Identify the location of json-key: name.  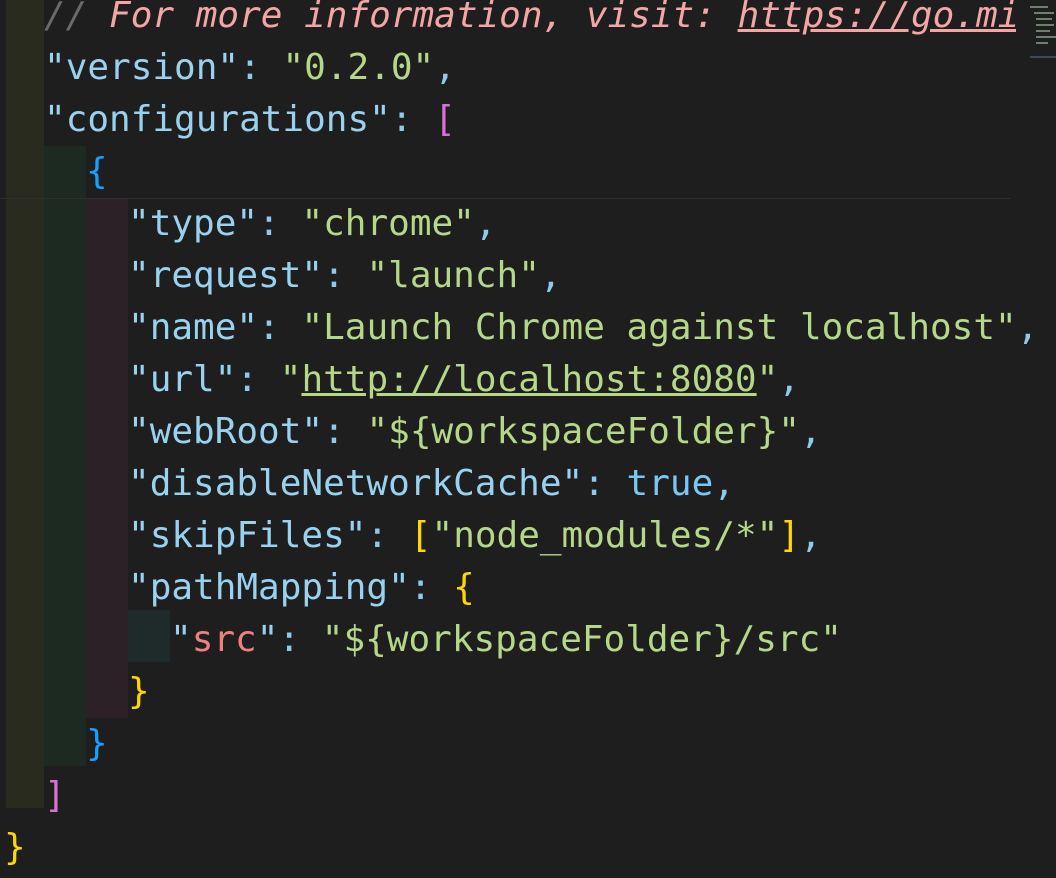
(193, 327).